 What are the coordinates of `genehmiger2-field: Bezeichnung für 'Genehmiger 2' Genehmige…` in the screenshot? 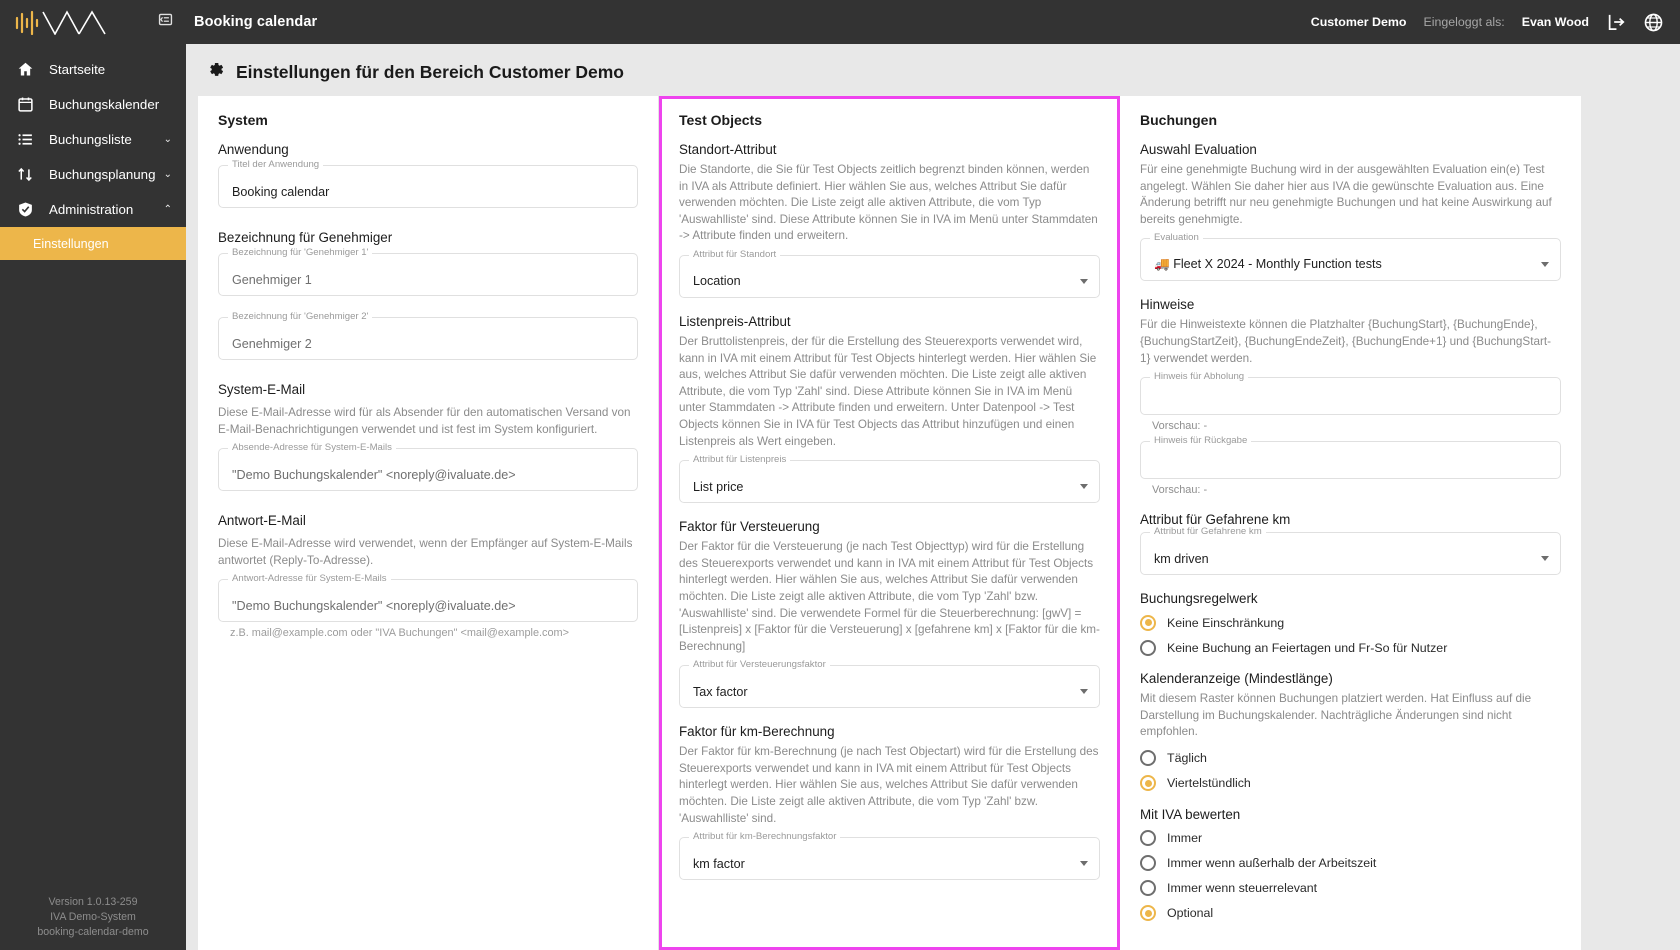 It's located at (428, 335).